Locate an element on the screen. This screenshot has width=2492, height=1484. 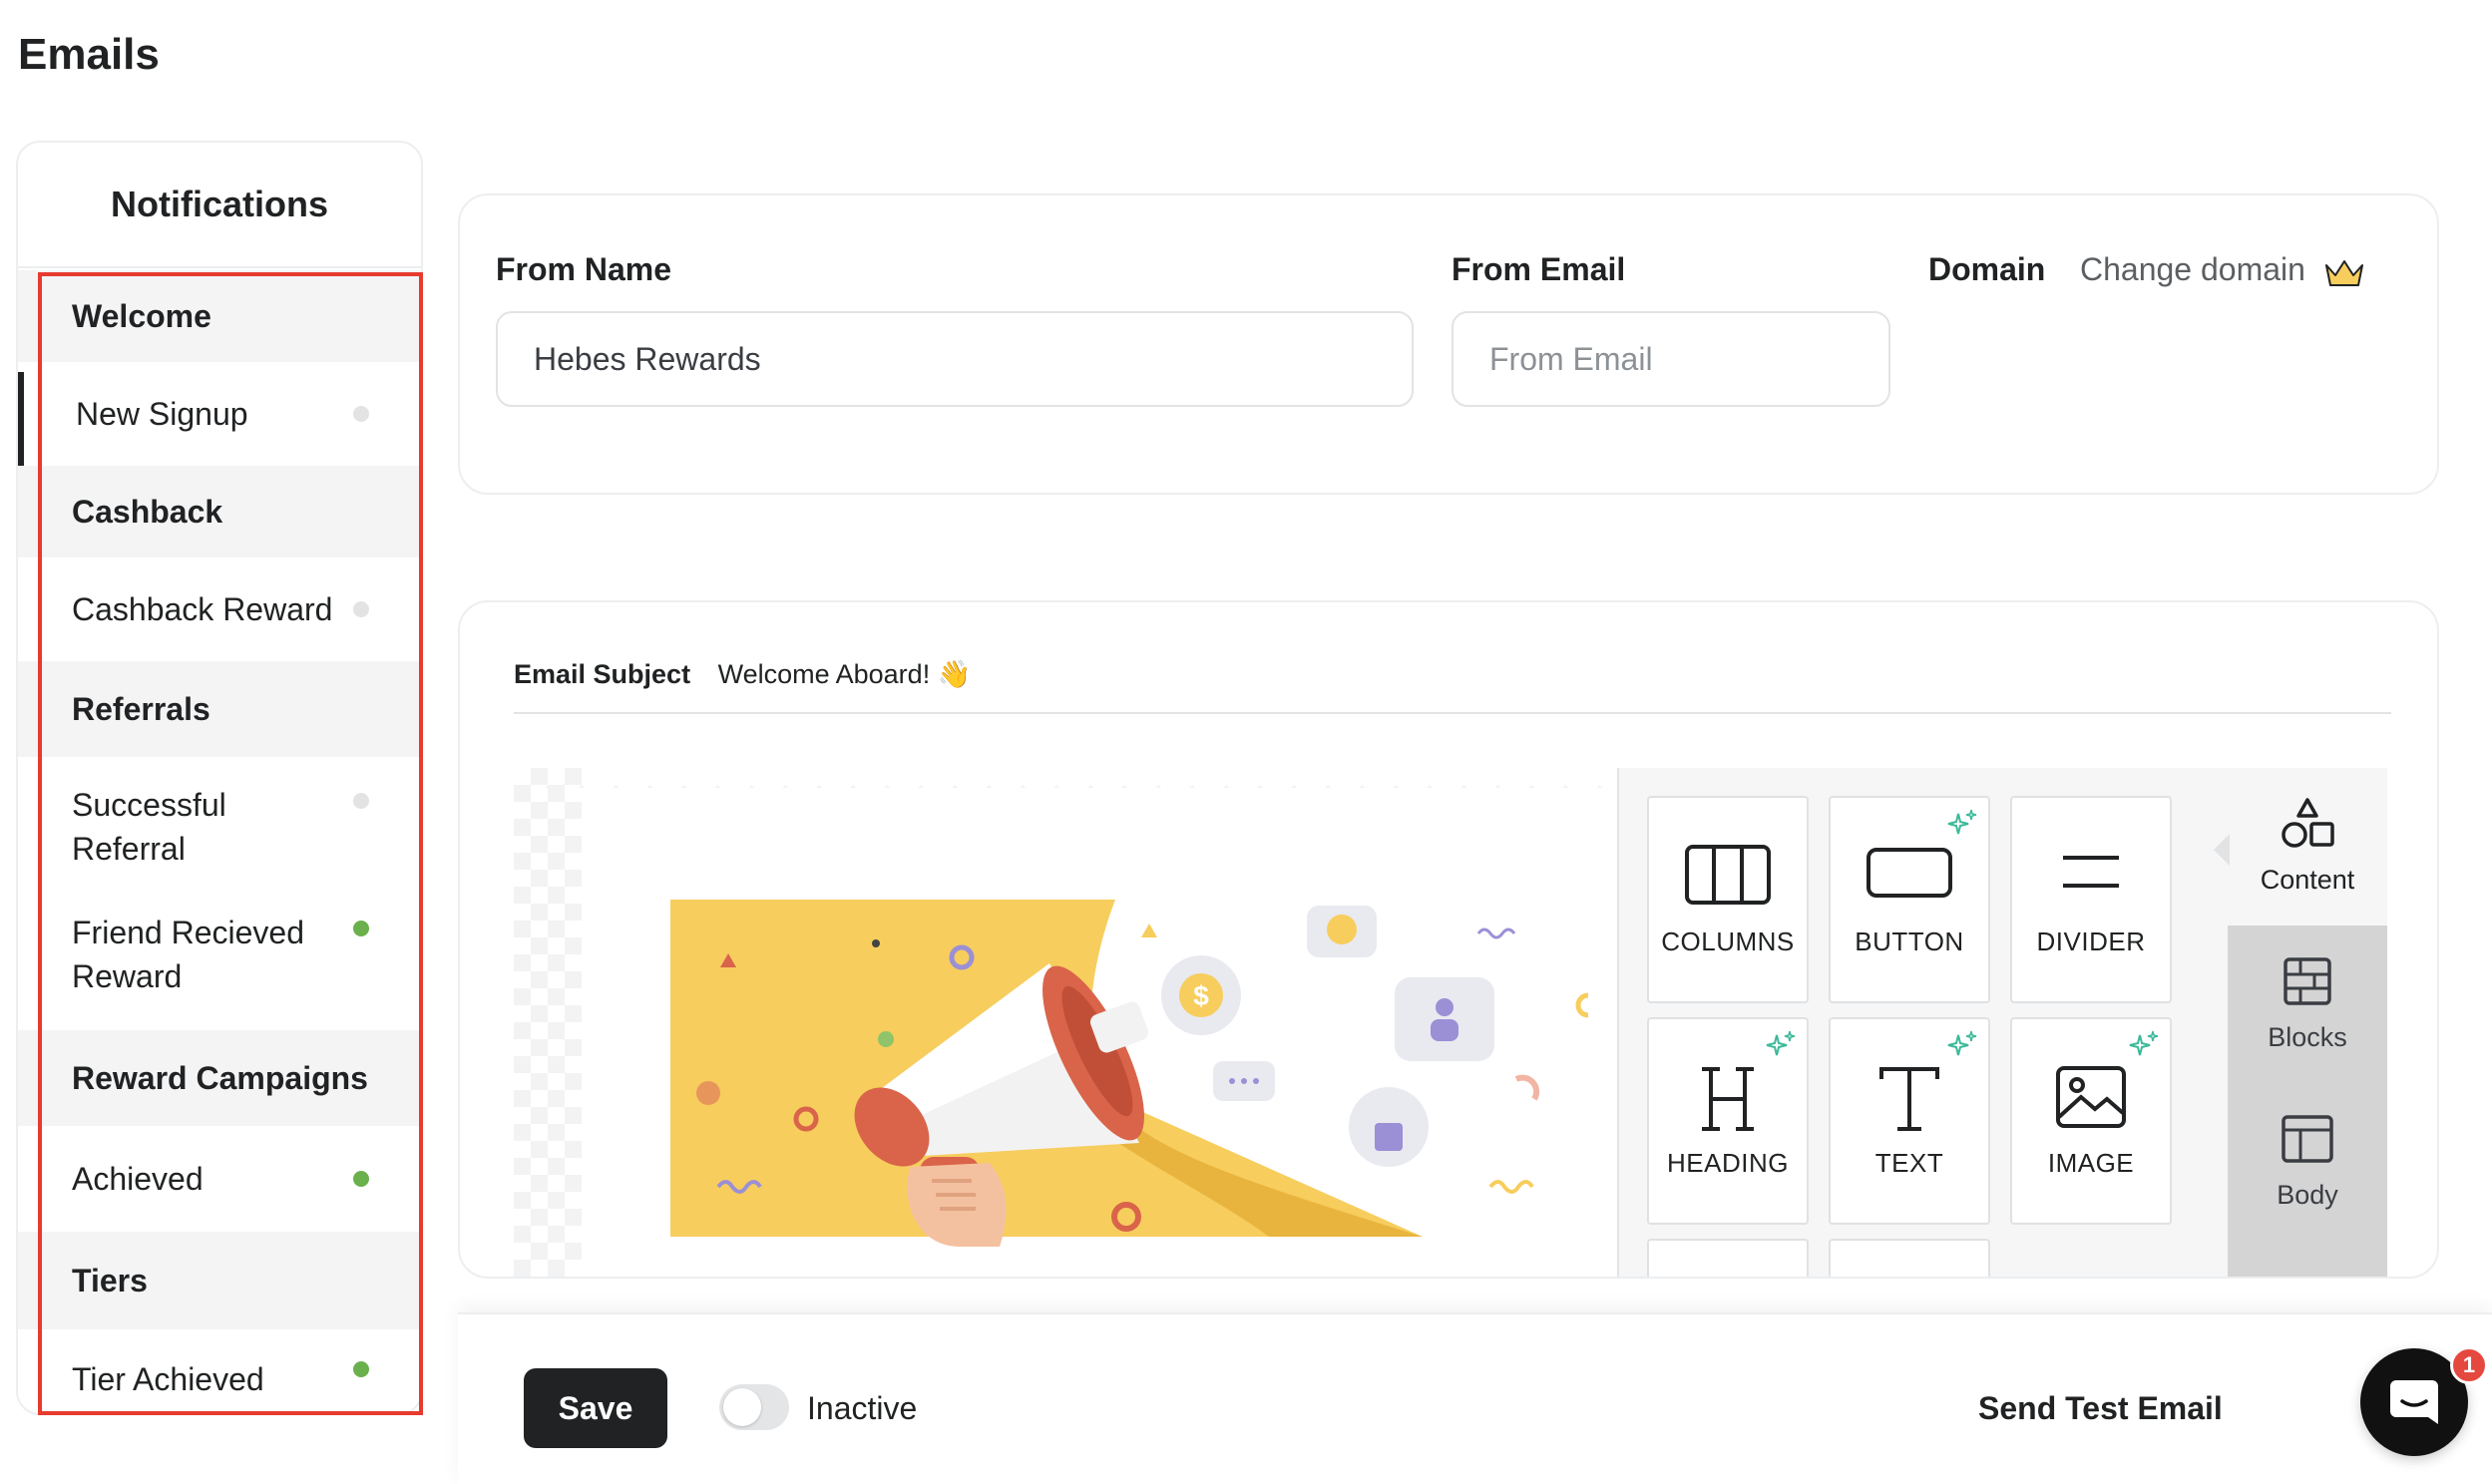
editor-side-tabs: Content Blocks Body is located at coordinates (2307, 1022).